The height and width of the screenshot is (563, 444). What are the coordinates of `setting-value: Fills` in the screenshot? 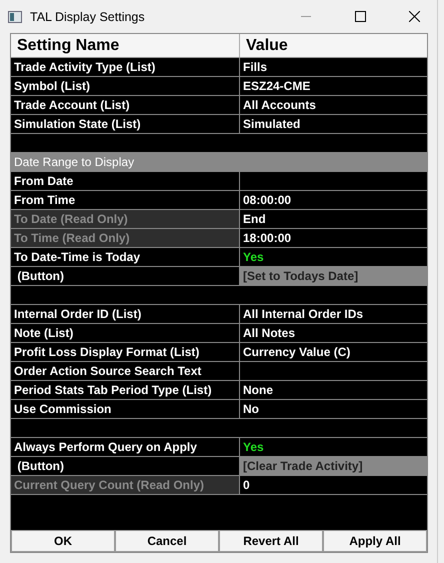 It's located at (333, 67).